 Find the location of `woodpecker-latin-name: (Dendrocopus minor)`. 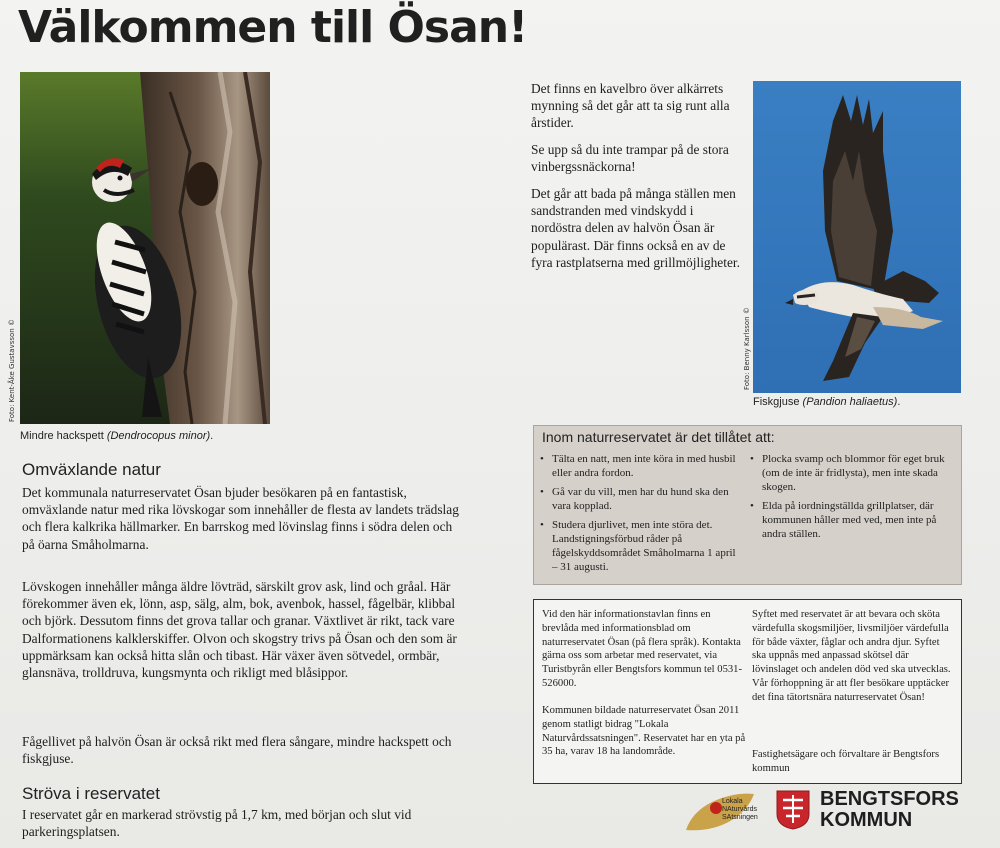

woodpecker-latin-name: (Dendrocopus minor) is located at coordinates (158, 436).